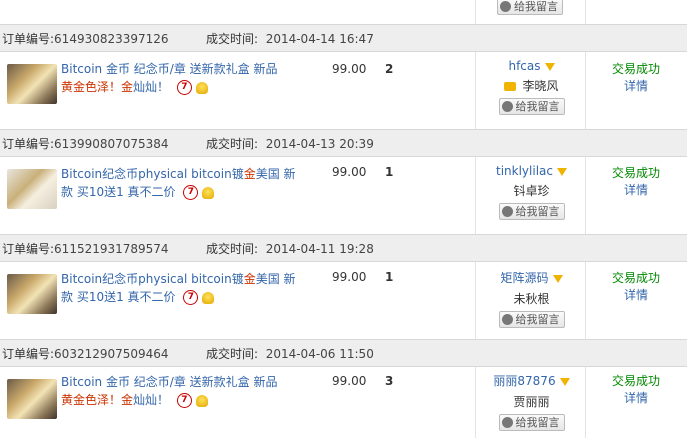 The width and height of the screenshot is (687, 447). I want to click on buyer-name: 钭卓珍, so click(531, 191).